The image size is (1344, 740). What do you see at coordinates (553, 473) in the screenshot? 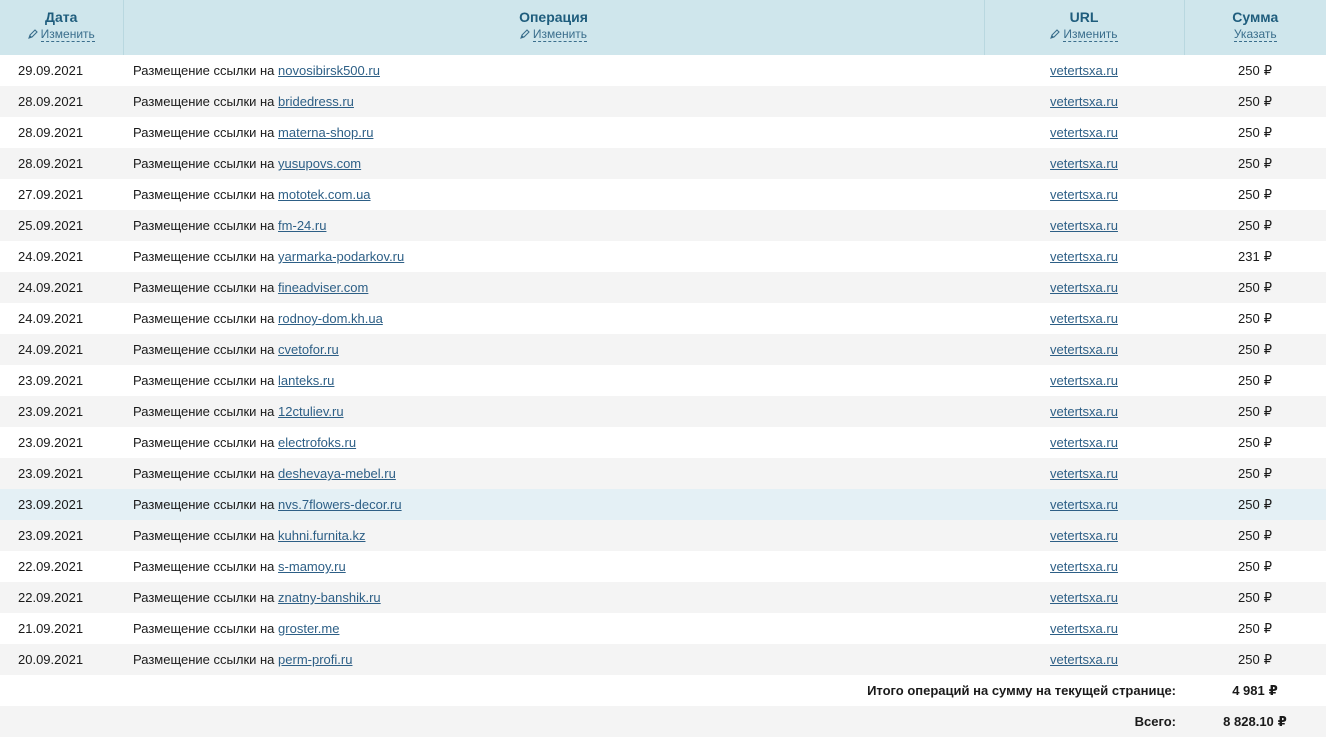
I see `row-operation: Размещение ссылки на deshevaya-mebel.ru` at bounding box center [553, 473].